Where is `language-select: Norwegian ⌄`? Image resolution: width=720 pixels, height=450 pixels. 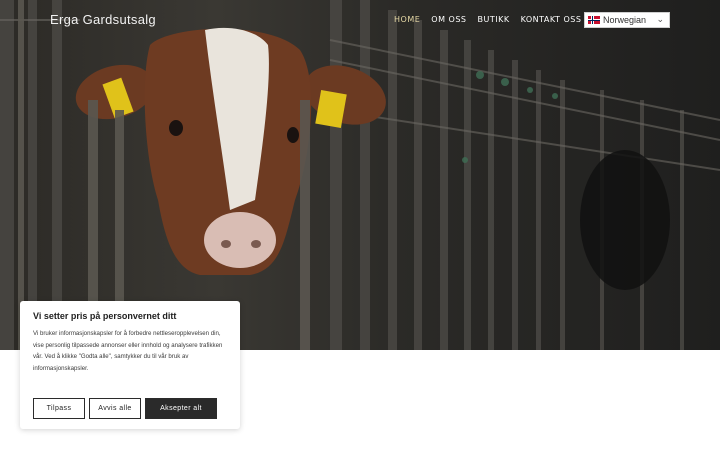
language-select: Norwegian ⌄ is located at coordinates (627, 20).